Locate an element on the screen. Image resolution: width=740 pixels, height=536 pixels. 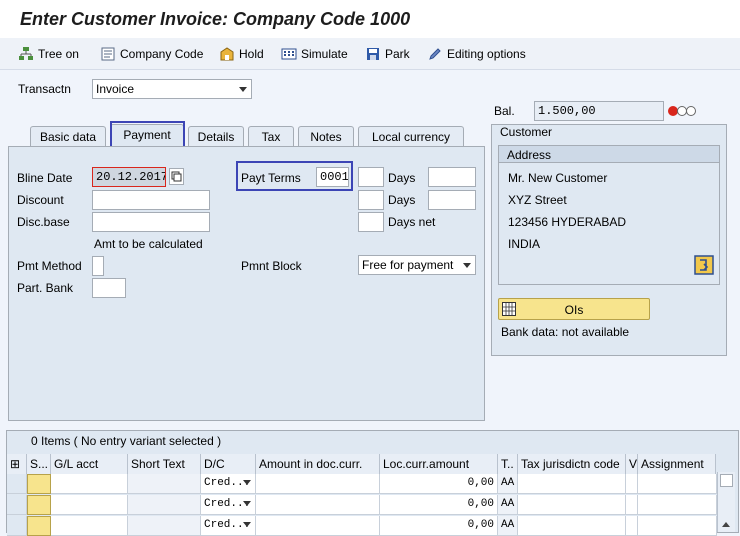
calendar-picker-icon is located at coordinates (176, 176).